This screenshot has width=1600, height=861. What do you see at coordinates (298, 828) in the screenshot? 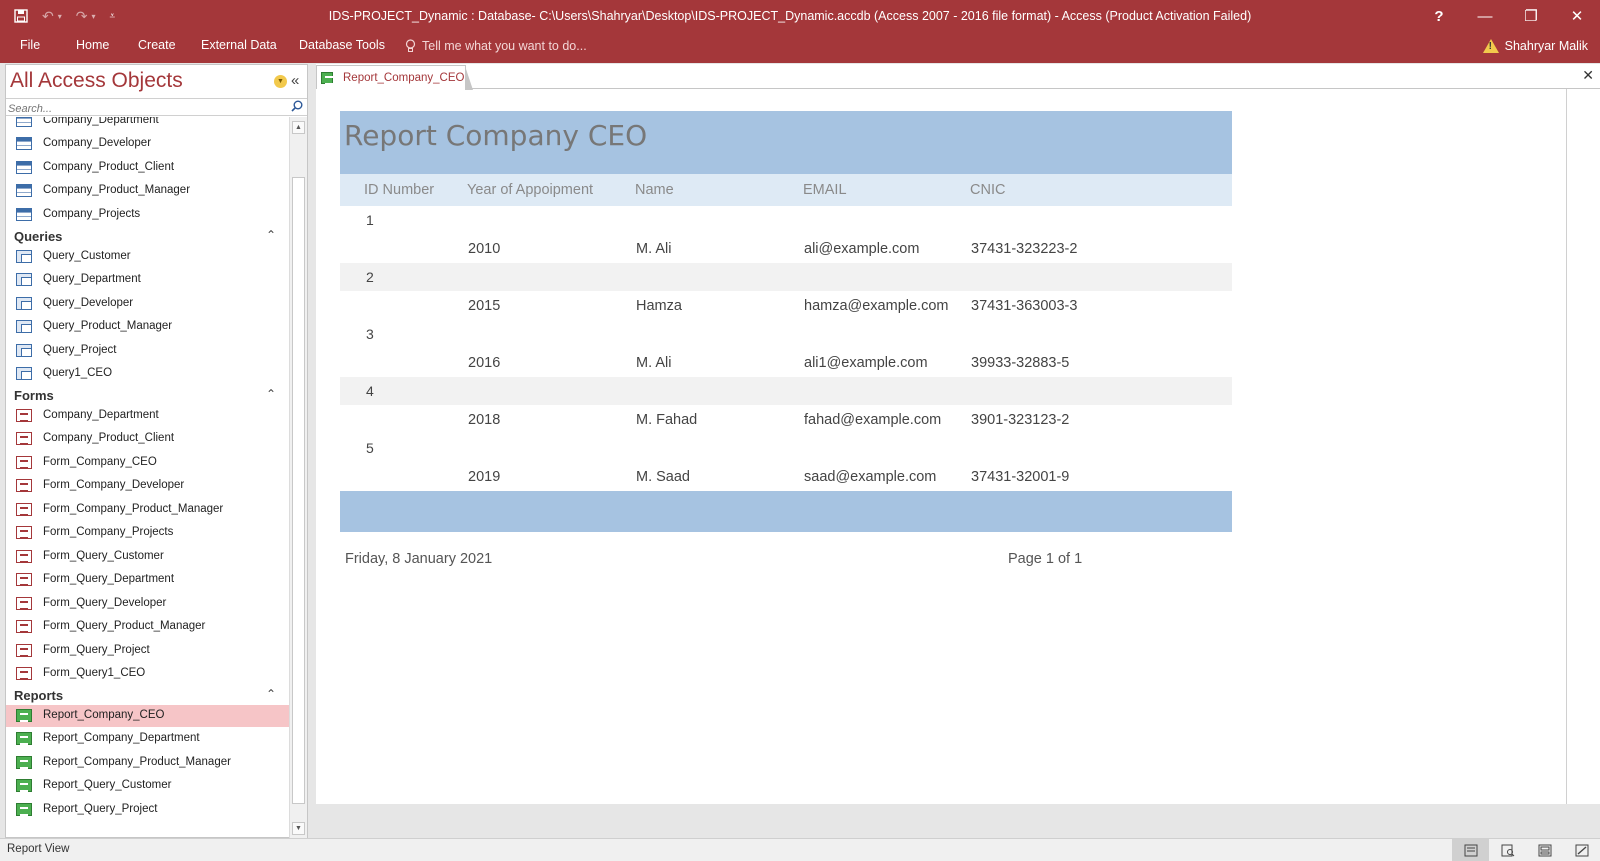
I see `scroll-down-icon: ▼` at bounding box center [298, 828].